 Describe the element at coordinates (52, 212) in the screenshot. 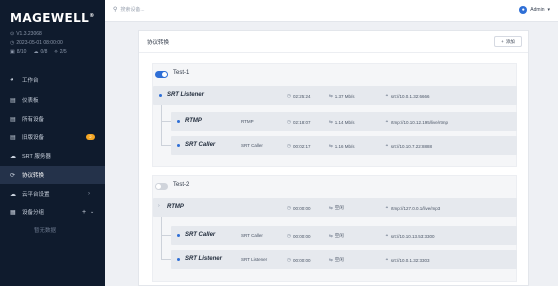

I see `sidebar-item-device-groups: ▦ 设备分组 + ⌄` at that location.